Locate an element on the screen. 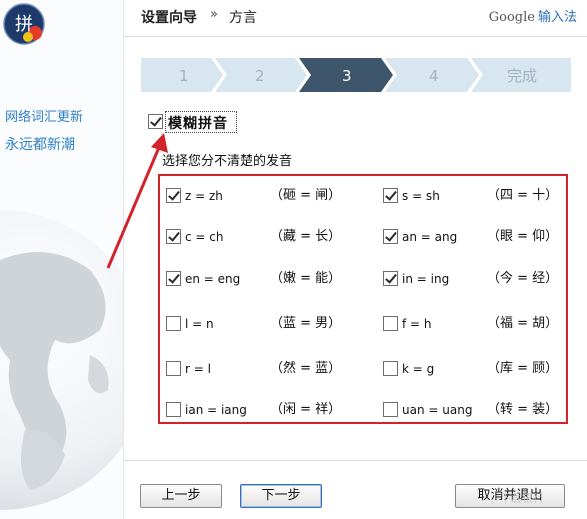 Image resolution: width=587 pixels, height=519 pixels. option-example: （四 = 十） is located at coordinates (523, 195).